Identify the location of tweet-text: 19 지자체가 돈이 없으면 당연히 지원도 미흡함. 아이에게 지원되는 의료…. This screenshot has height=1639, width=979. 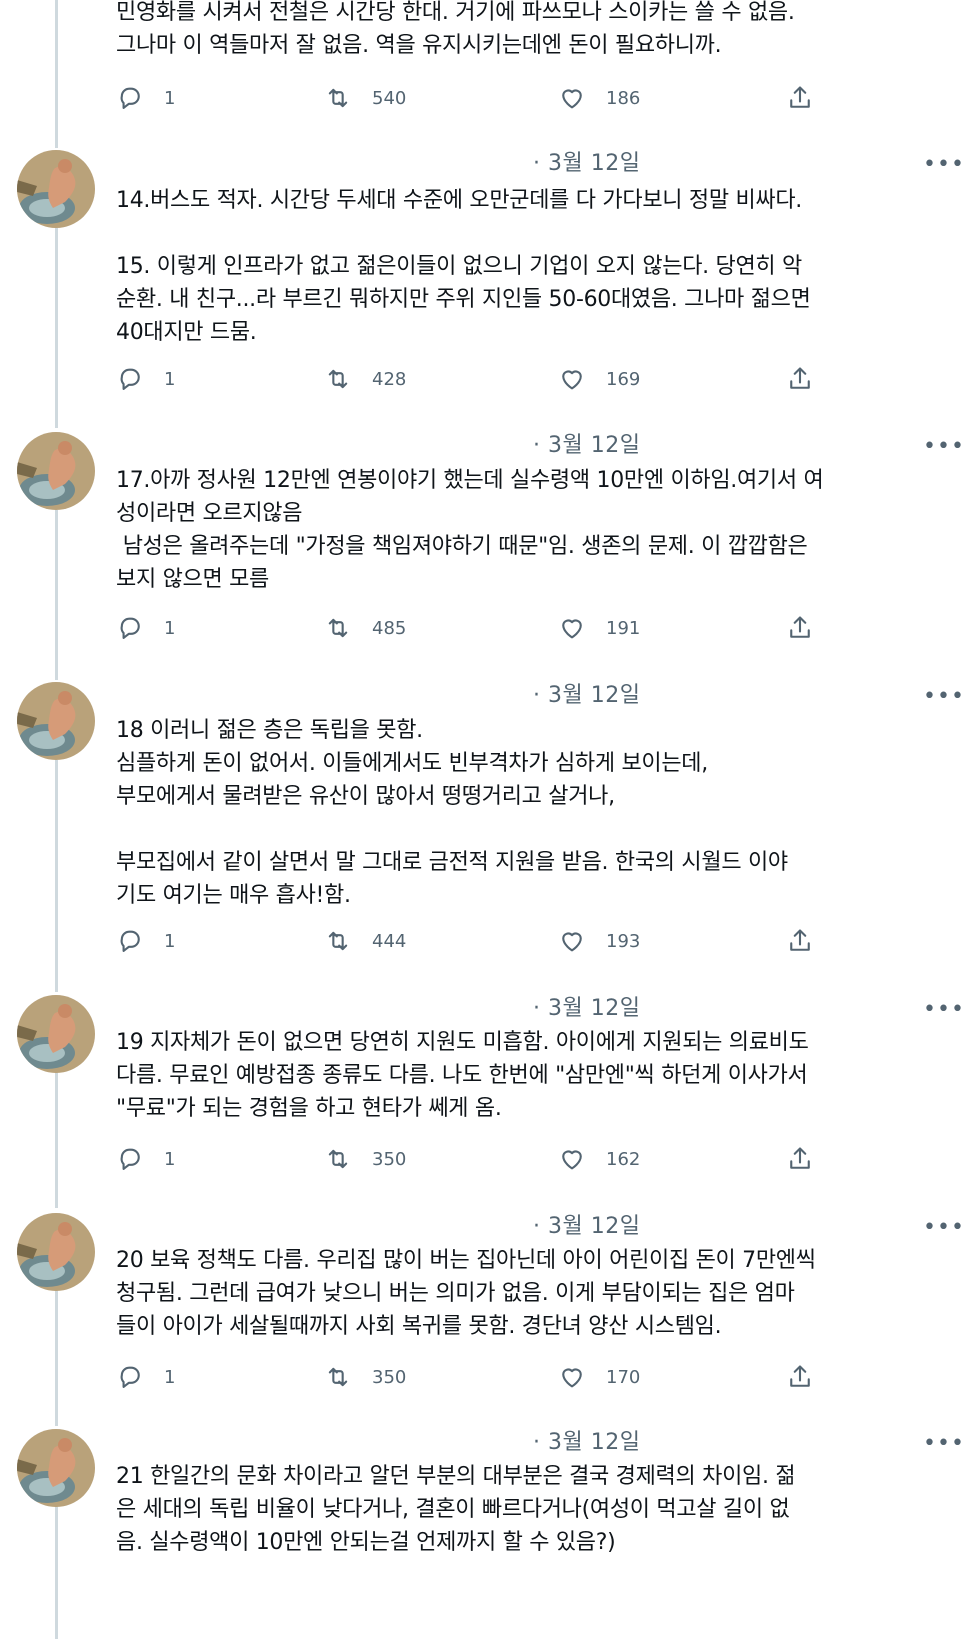
(462, 1075).